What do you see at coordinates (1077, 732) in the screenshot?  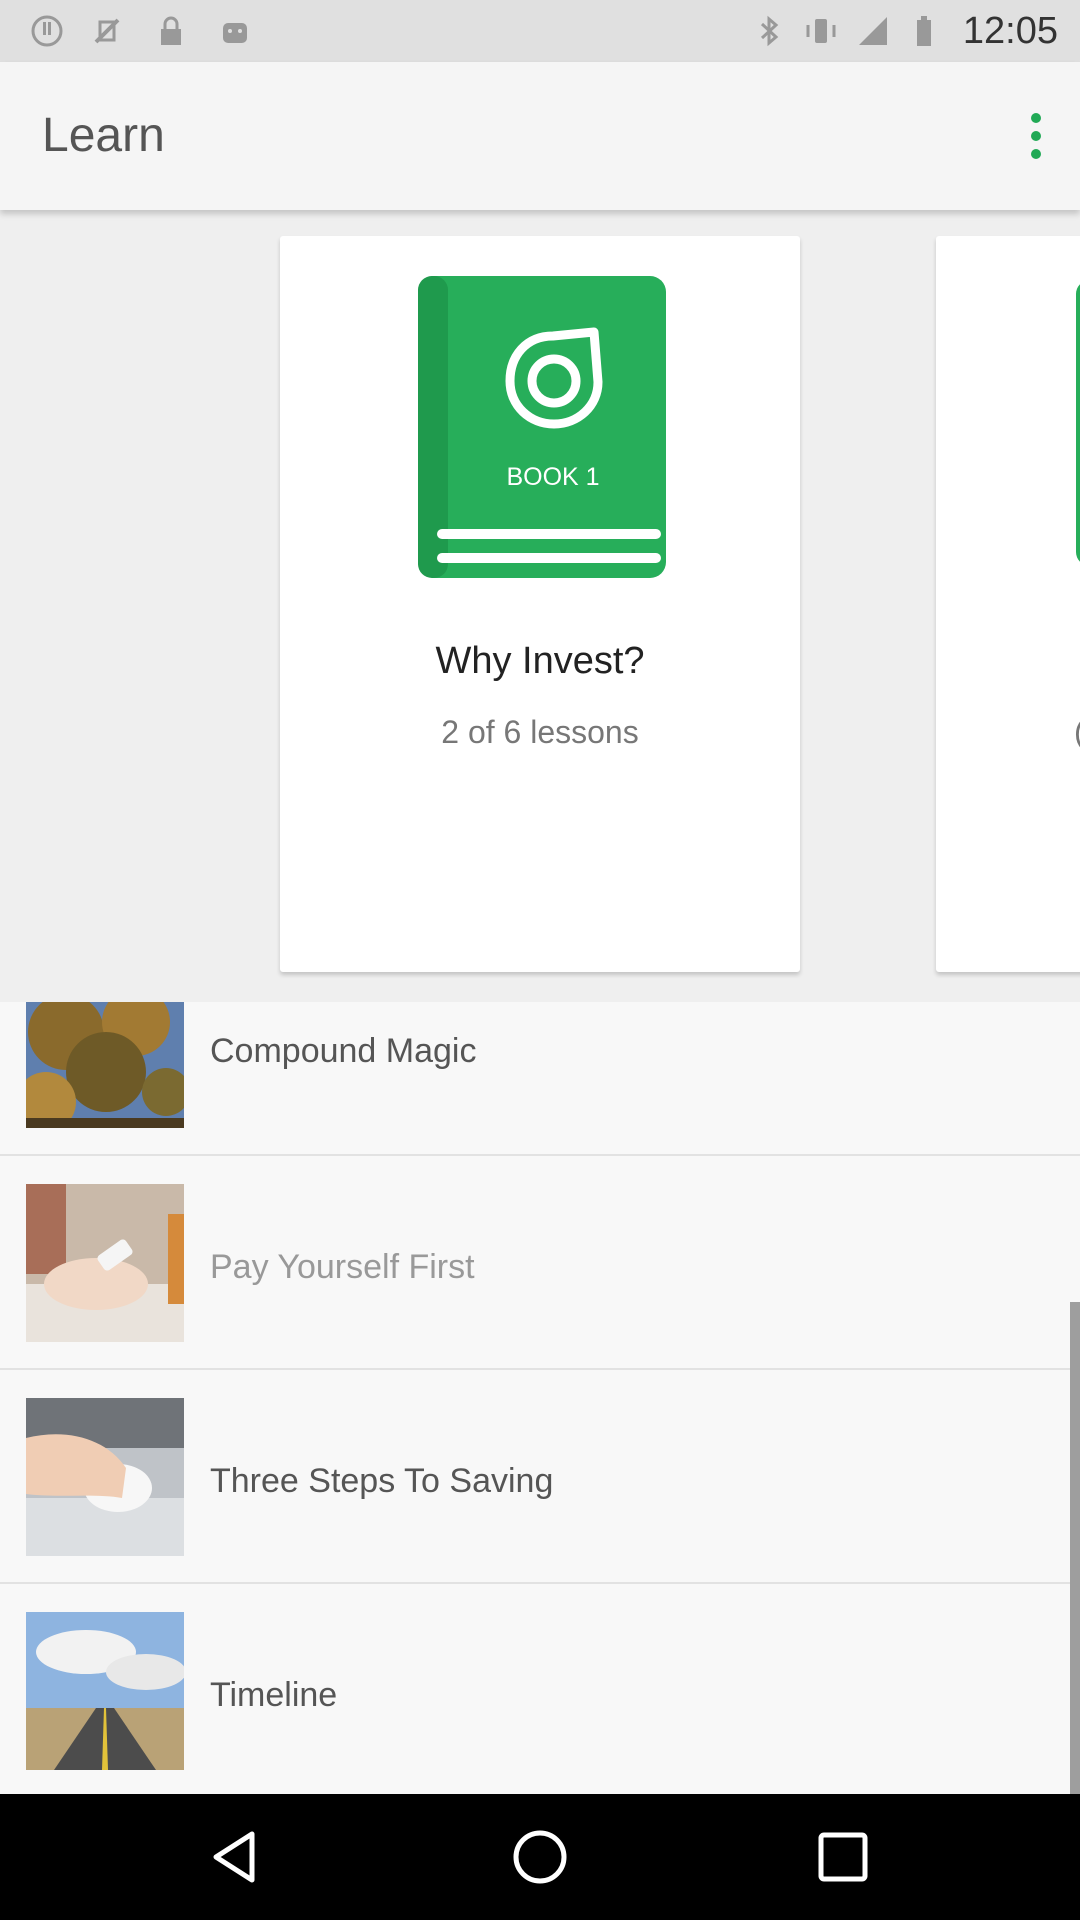 I see `book-progress-partial: (` at bounding box center [1077, 732].